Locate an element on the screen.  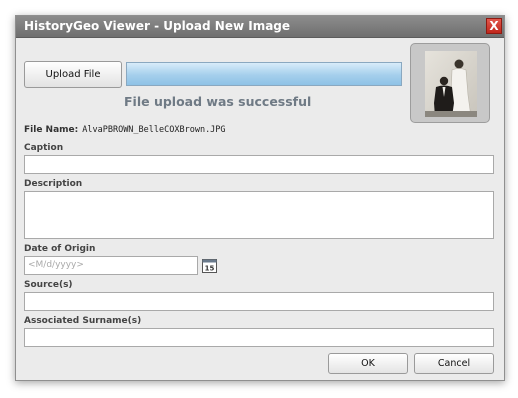
uploaded-photo is located at coordinates (451, 84).